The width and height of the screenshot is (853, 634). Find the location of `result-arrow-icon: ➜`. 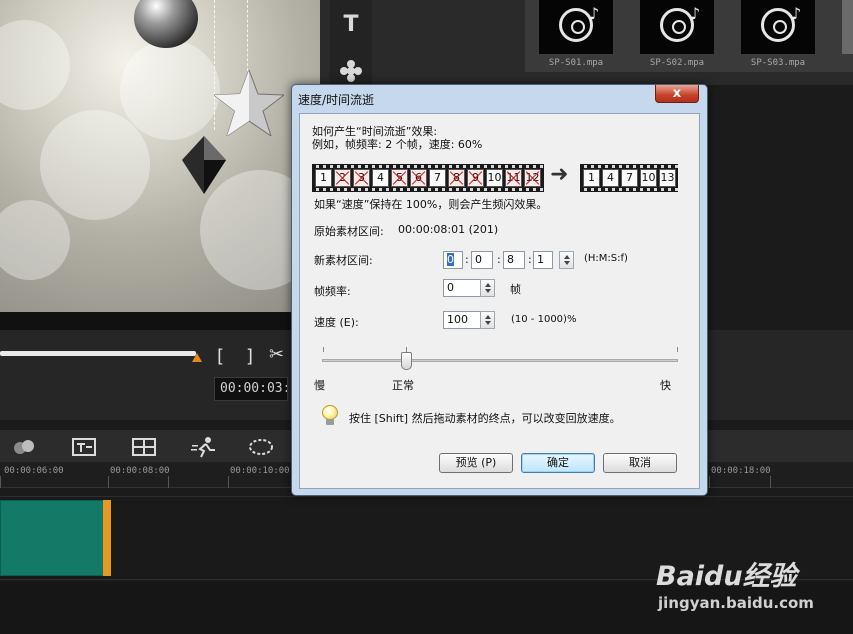

result-arrow-icon: ➜ is located at coordinates (559, 174).